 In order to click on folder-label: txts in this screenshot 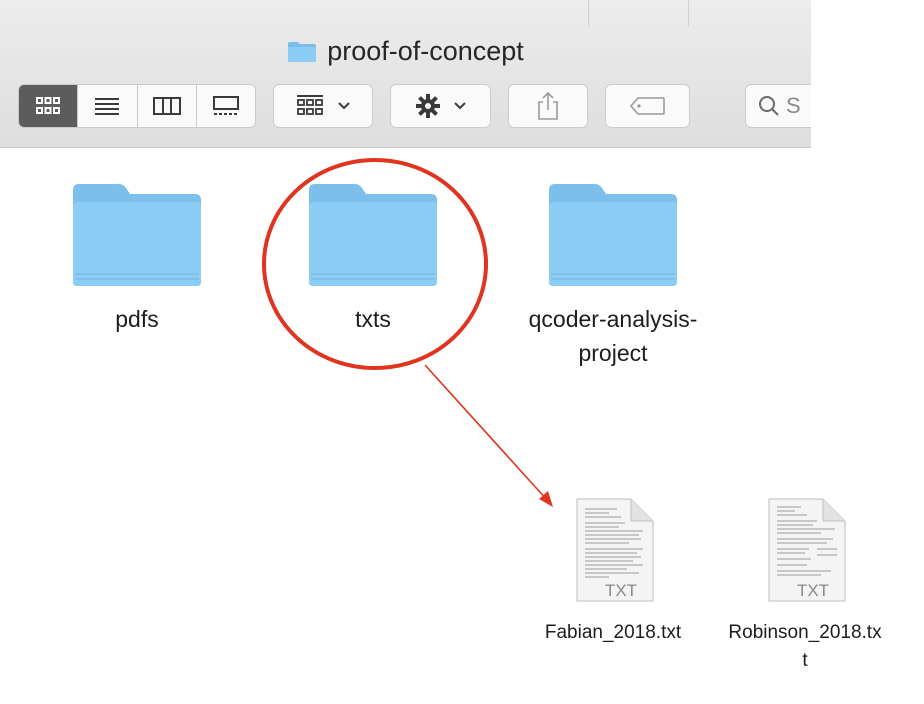, I will do `click(373, 319)`.